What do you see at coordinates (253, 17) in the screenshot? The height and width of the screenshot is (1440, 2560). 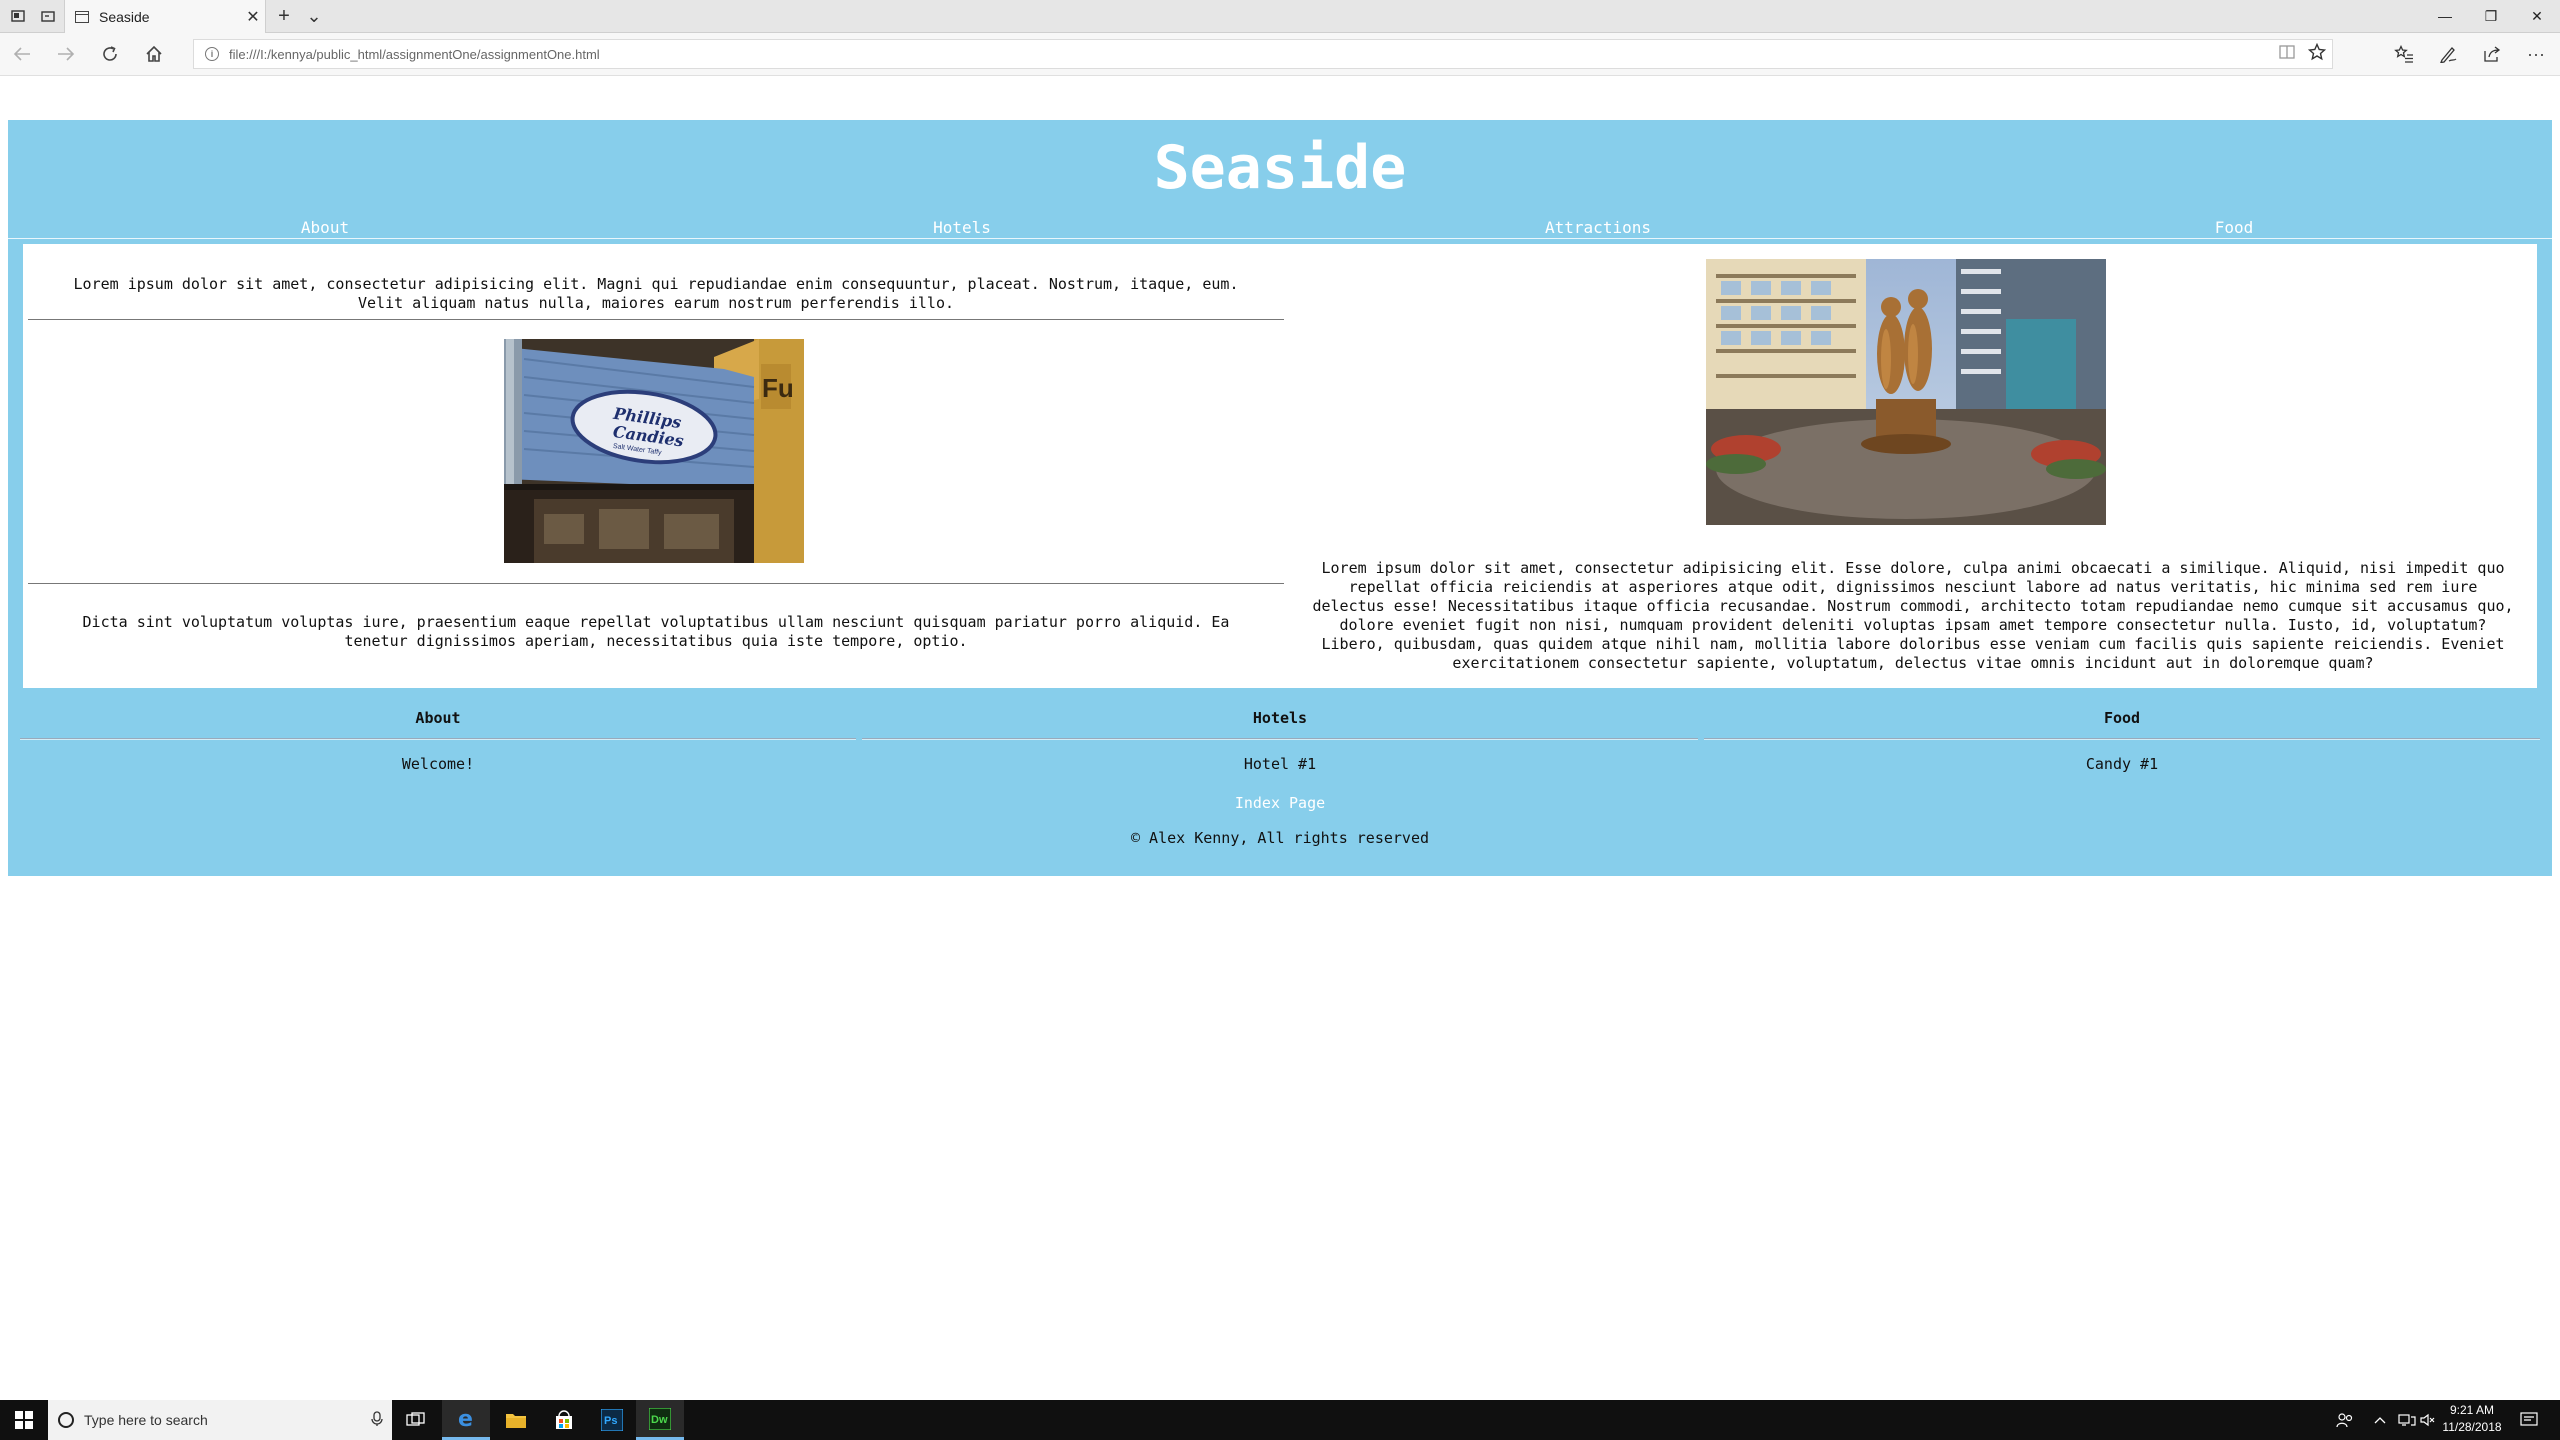 I see `tab-close-icon: ✕` at bounding box center [253, 17].